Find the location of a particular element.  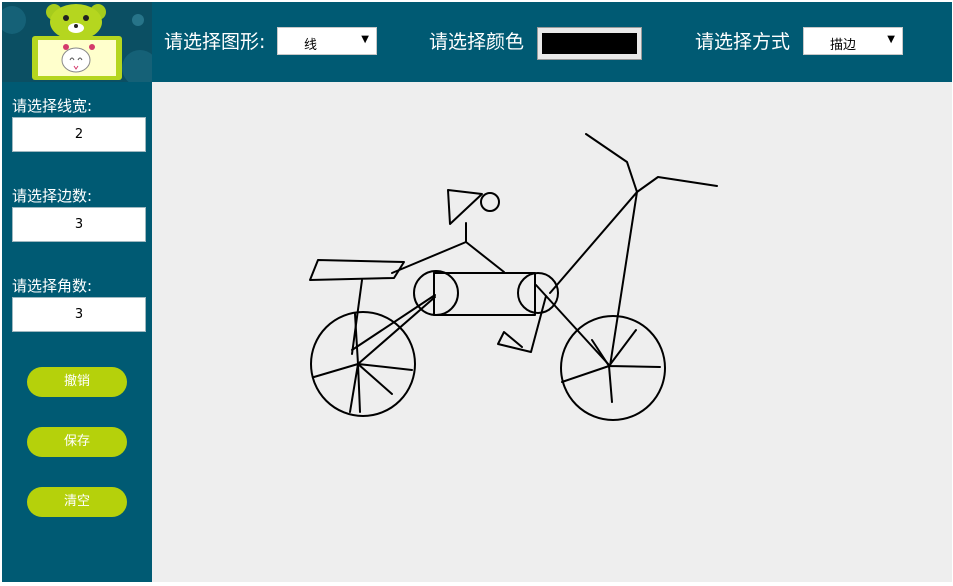

color-picker is located at coordinates (589, 43).